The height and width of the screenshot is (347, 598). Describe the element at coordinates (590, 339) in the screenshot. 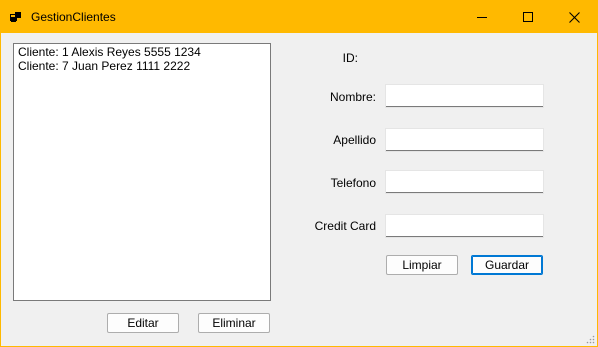

I see `resize-grip-icon` at that location.